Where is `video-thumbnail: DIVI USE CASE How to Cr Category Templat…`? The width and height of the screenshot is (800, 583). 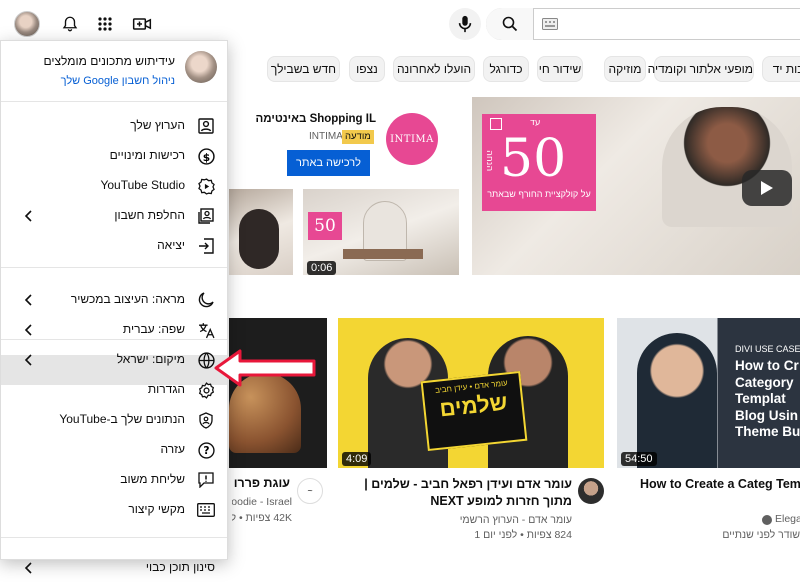 video-thumbnail: DIVI USE CASE How to Cr Category Templat… is located at coordinates (708, 393).